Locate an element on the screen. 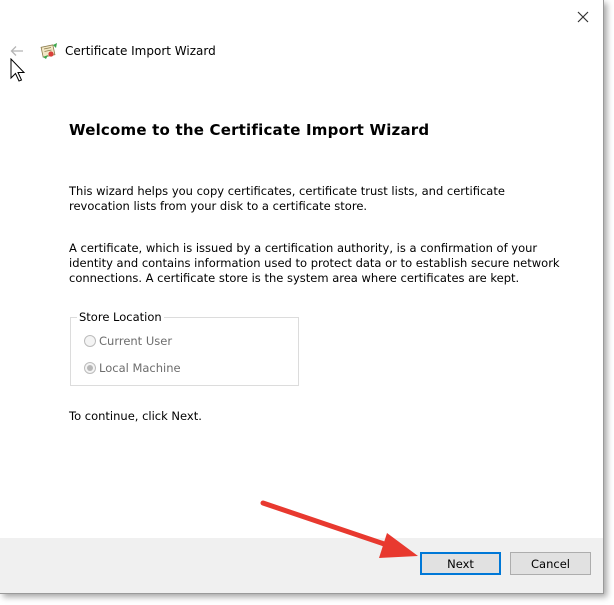 The height and width of the screenshot is (605, 614). store-location-legend: Store Location is located at coordinates (120, 317).